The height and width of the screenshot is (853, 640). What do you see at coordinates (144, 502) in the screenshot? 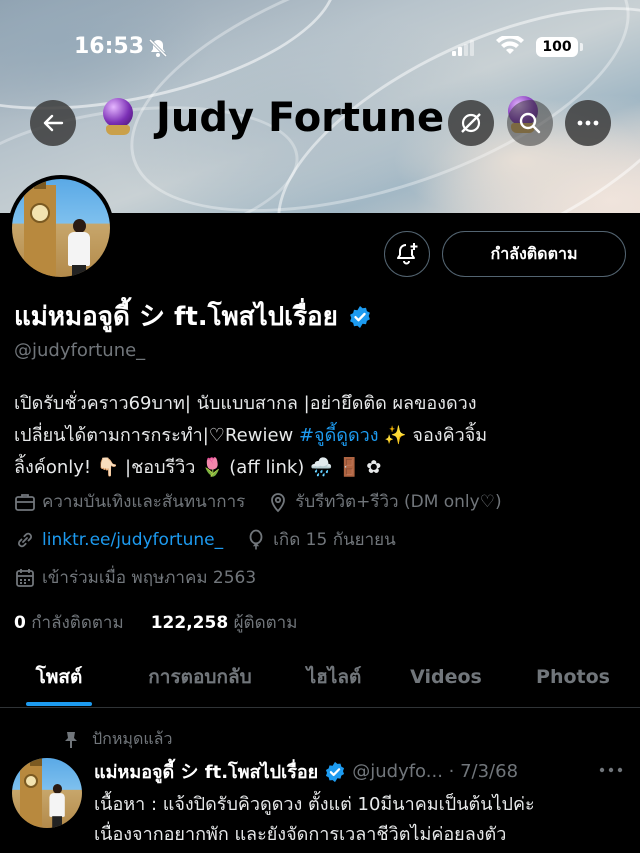
I see `category-text: ความบันเทิงและสันทนาการ` at bounding box center [144, 502].